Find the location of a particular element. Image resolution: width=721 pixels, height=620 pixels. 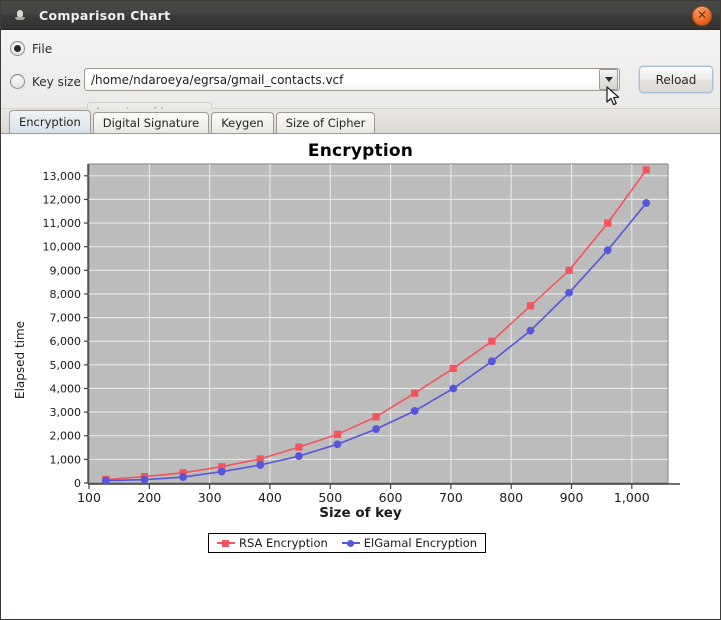

svg-text: 8,000 is located at coordinates (66, 294).